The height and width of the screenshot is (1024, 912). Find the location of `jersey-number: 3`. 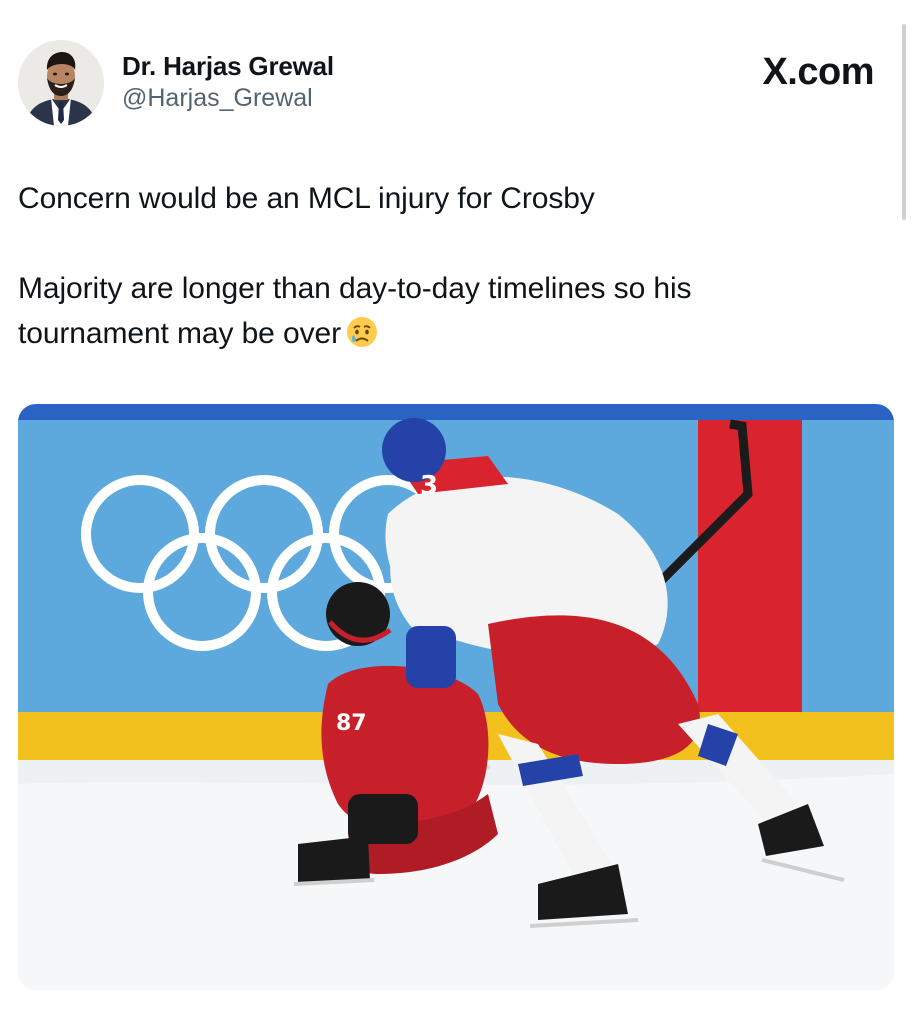

jersey-number: 3 is located at coordinates (429, 486).